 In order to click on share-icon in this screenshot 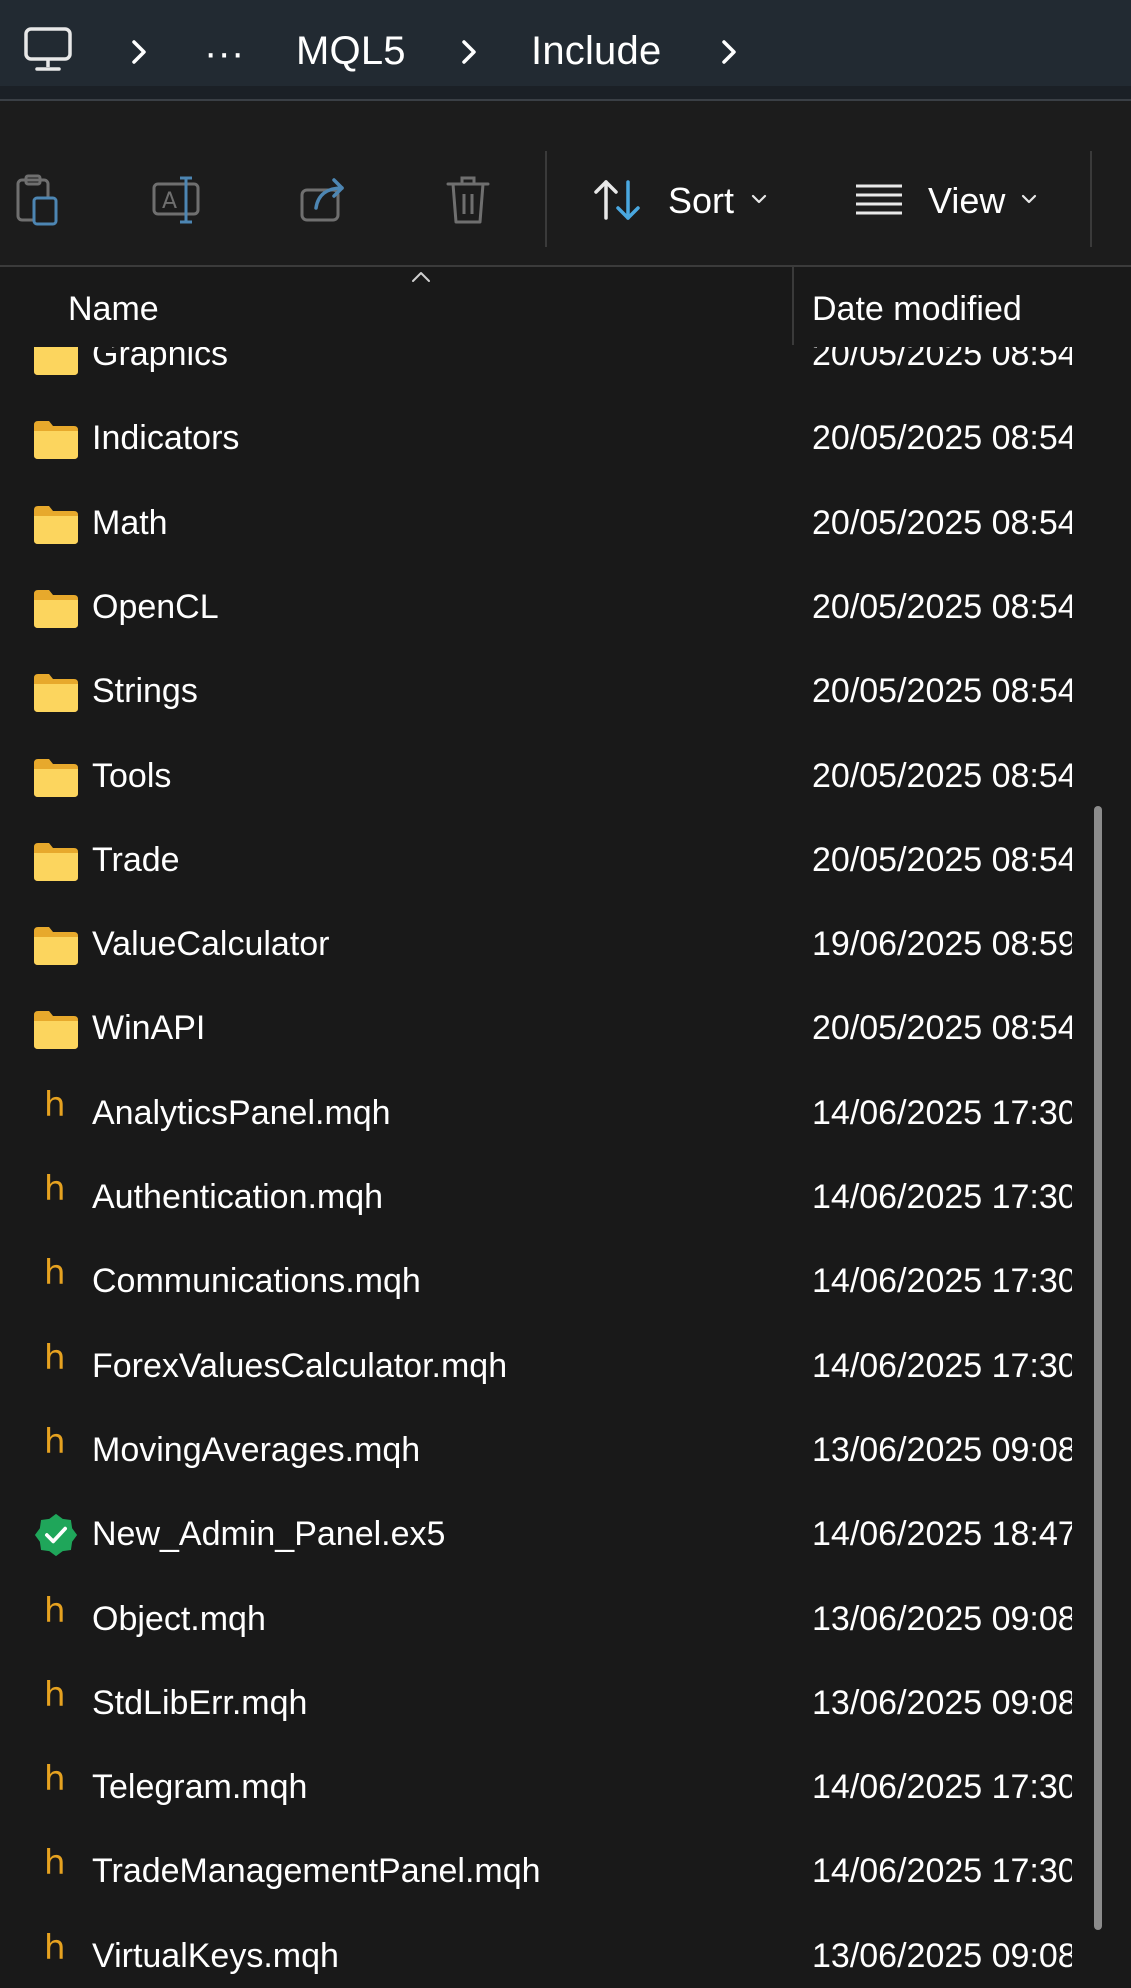, I will do `click(324, 200)`.